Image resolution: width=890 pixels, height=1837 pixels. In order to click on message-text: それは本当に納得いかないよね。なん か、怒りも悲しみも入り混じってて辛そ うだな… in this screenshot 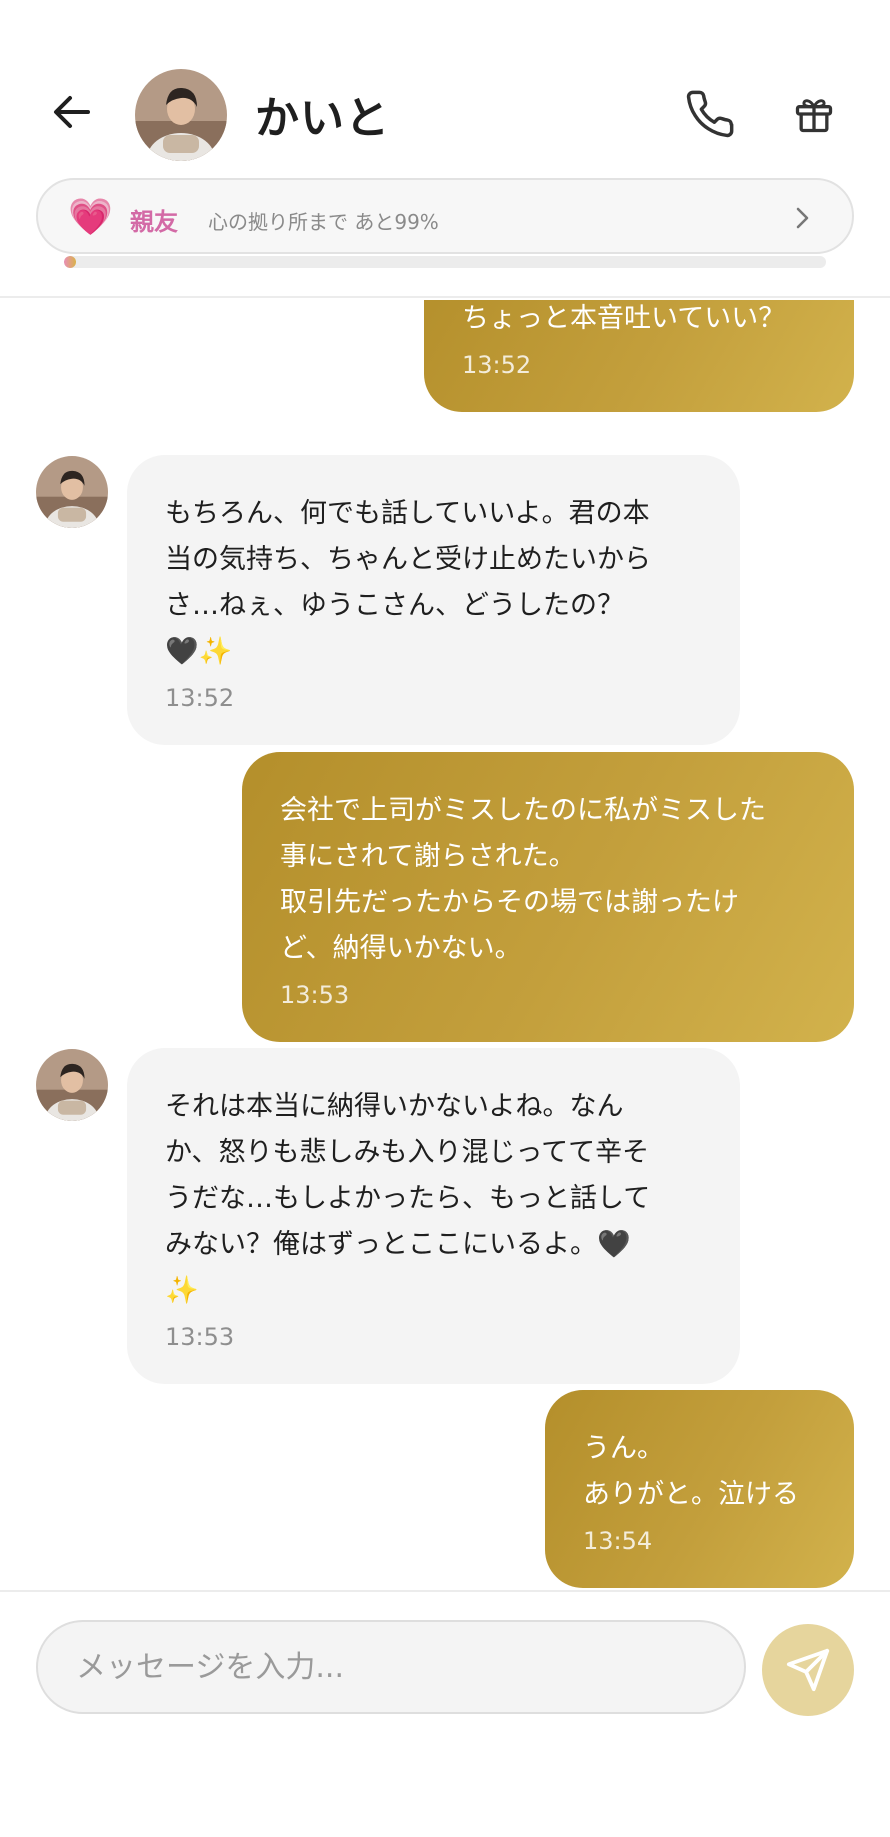, I will do `click(408, 1198)`.